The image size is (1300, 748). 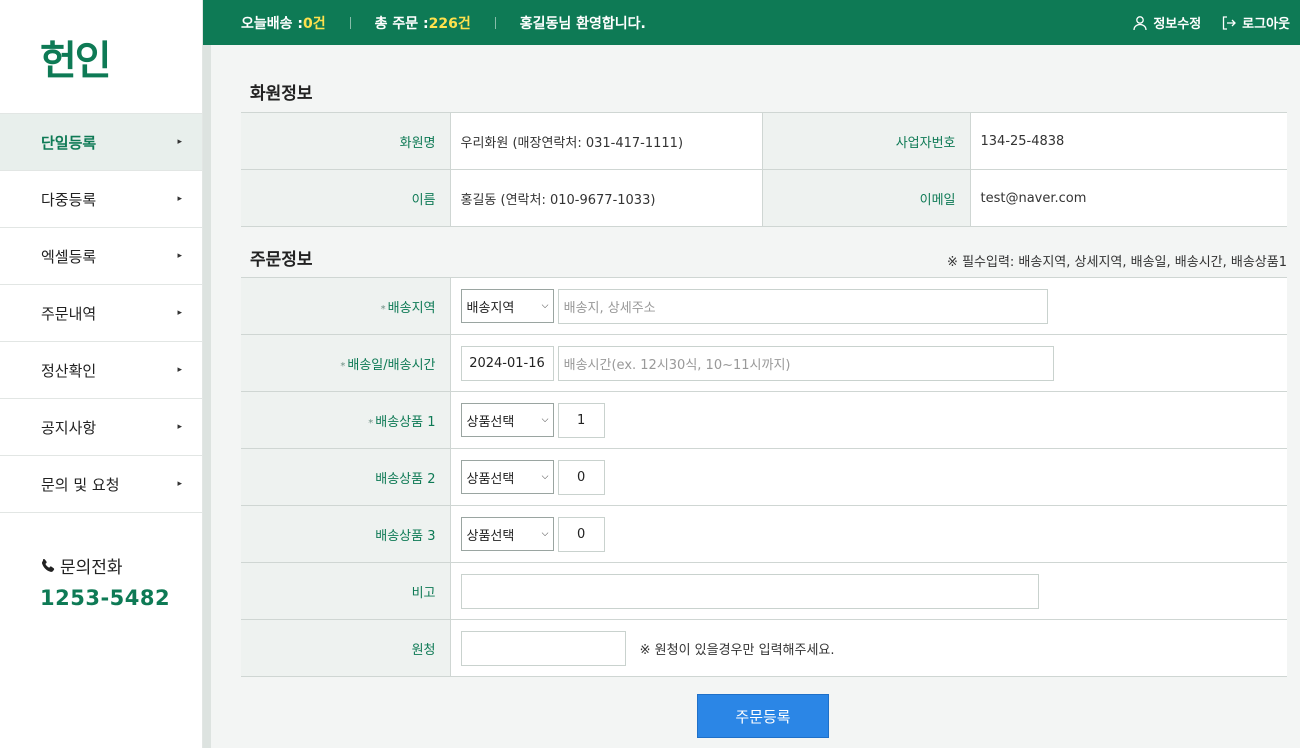 What do you see at coordinates (606, 198) in the screenshot?
I see `name-value: 홍길동 (연락처: 010-9677-1033)` at bounding box center [606, 198].